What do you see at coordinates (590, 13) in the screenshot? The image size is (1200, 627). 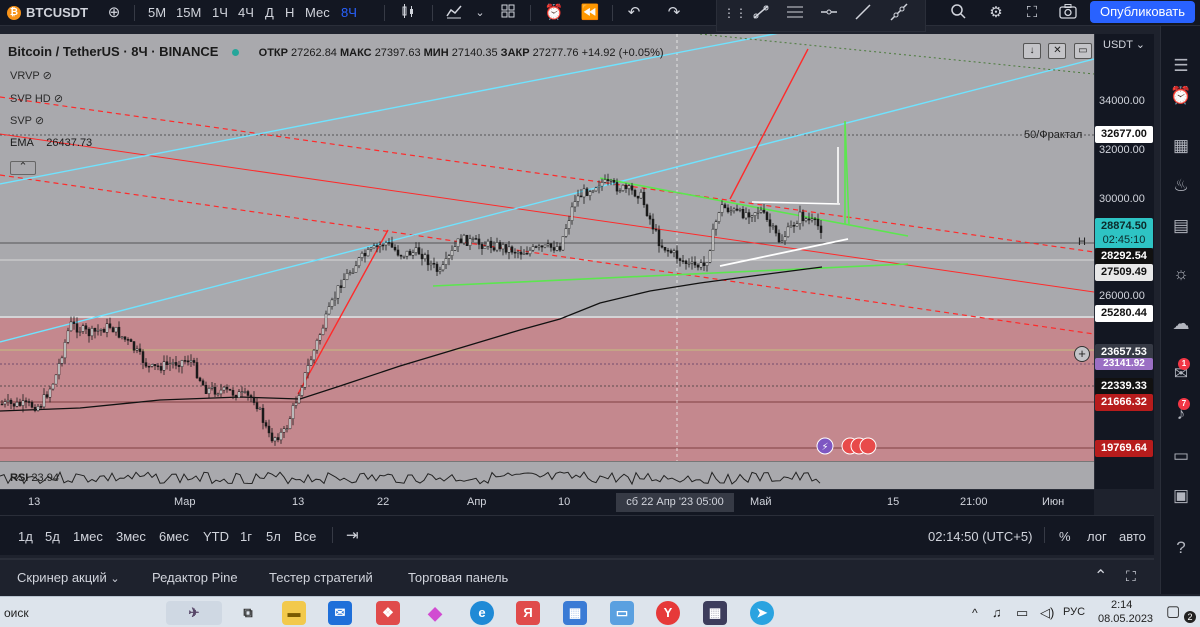 I see `replay-icon: ⏪` at bounding box center [590, 13].